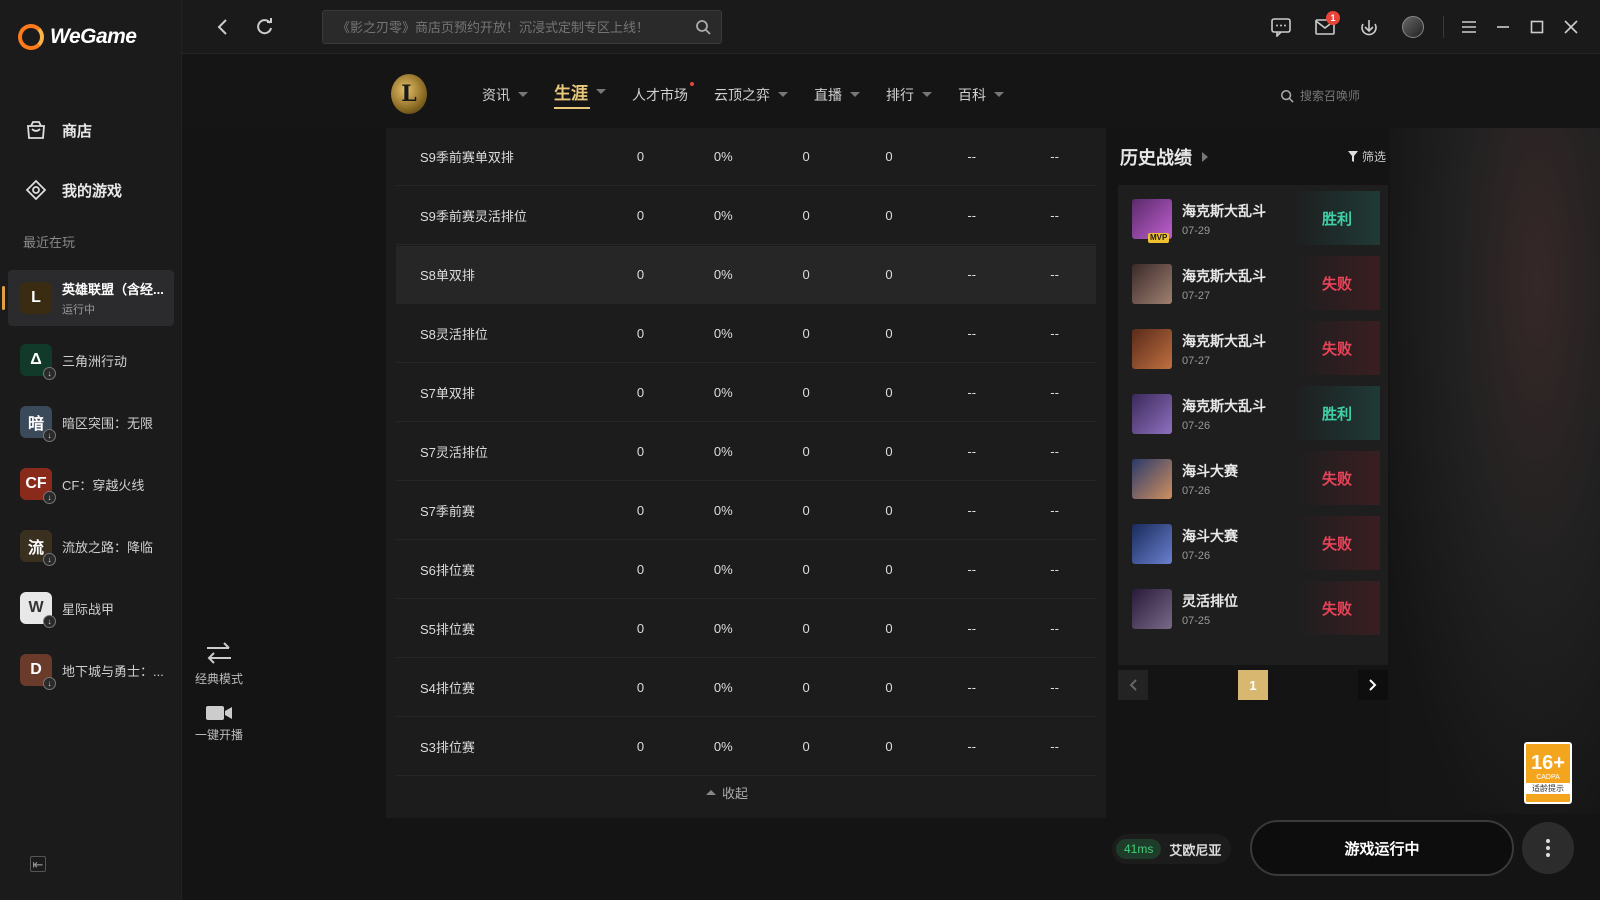 The image size is (1600, 900). I want to click on nav-my-games: 我的游戏, so click(91, 190).